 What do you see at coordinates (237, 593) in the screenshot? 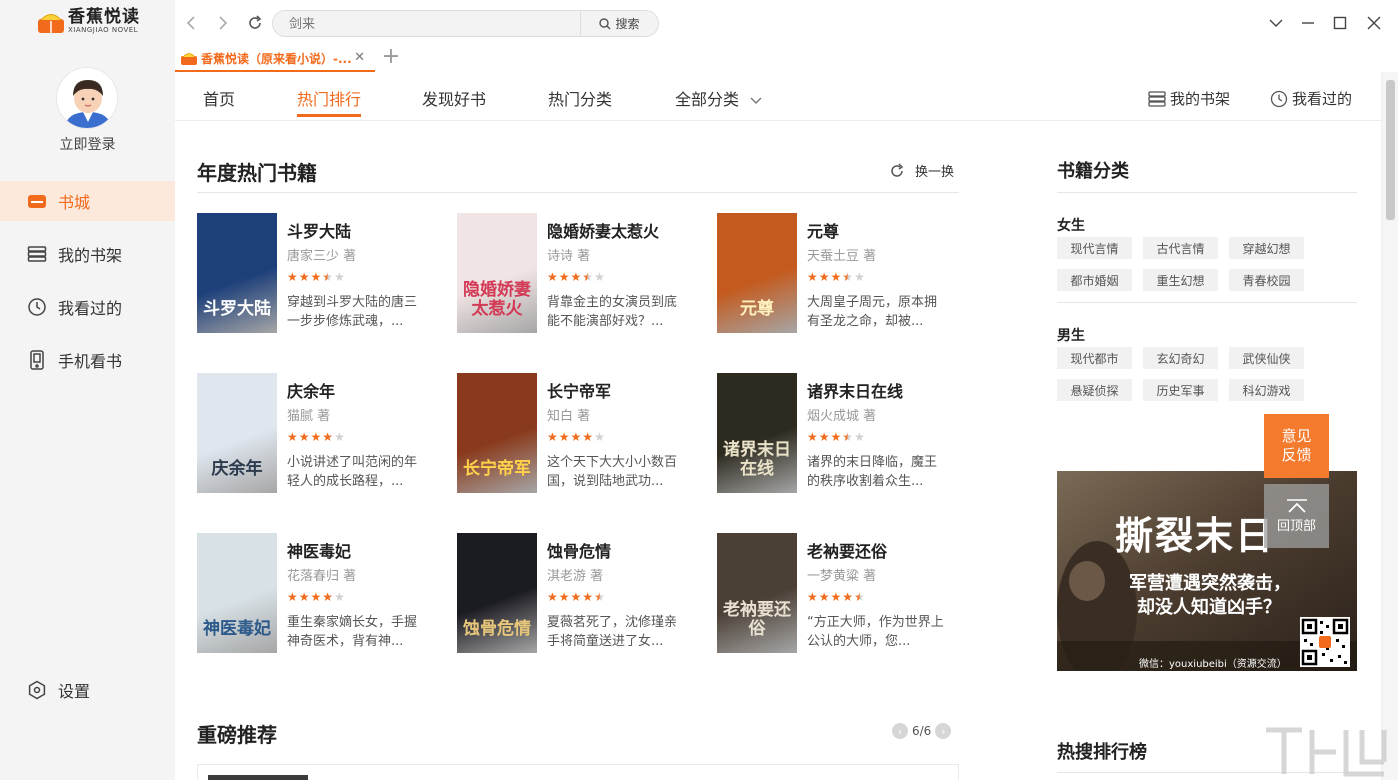
I see `book-cover: 神医毒妃` at bounding box center [237, 593].